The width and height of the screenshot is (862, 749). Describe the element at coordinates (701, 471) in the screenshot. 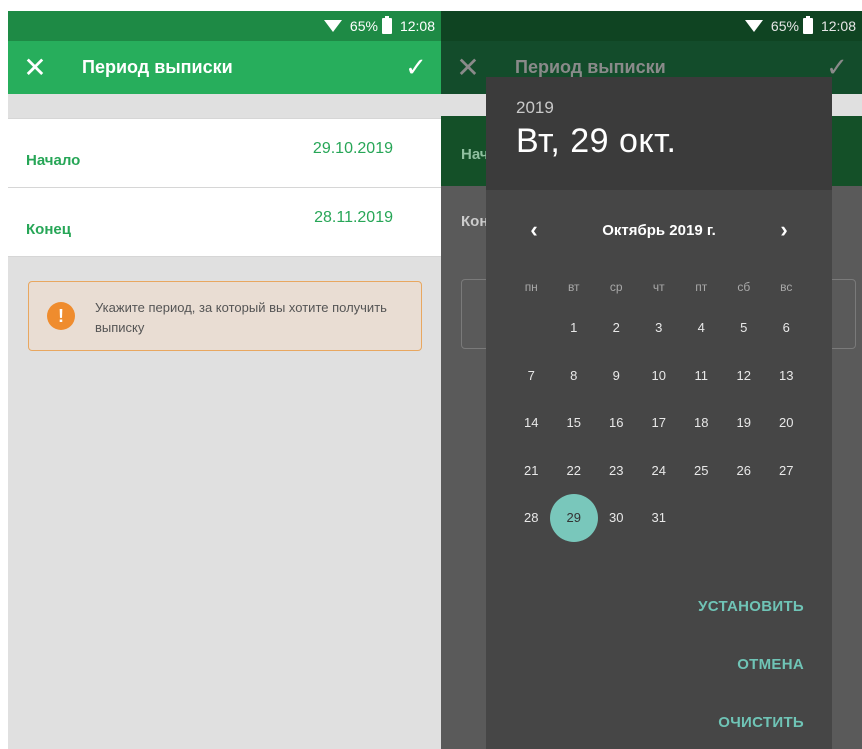

I see `calendar-day: 25` at that location.